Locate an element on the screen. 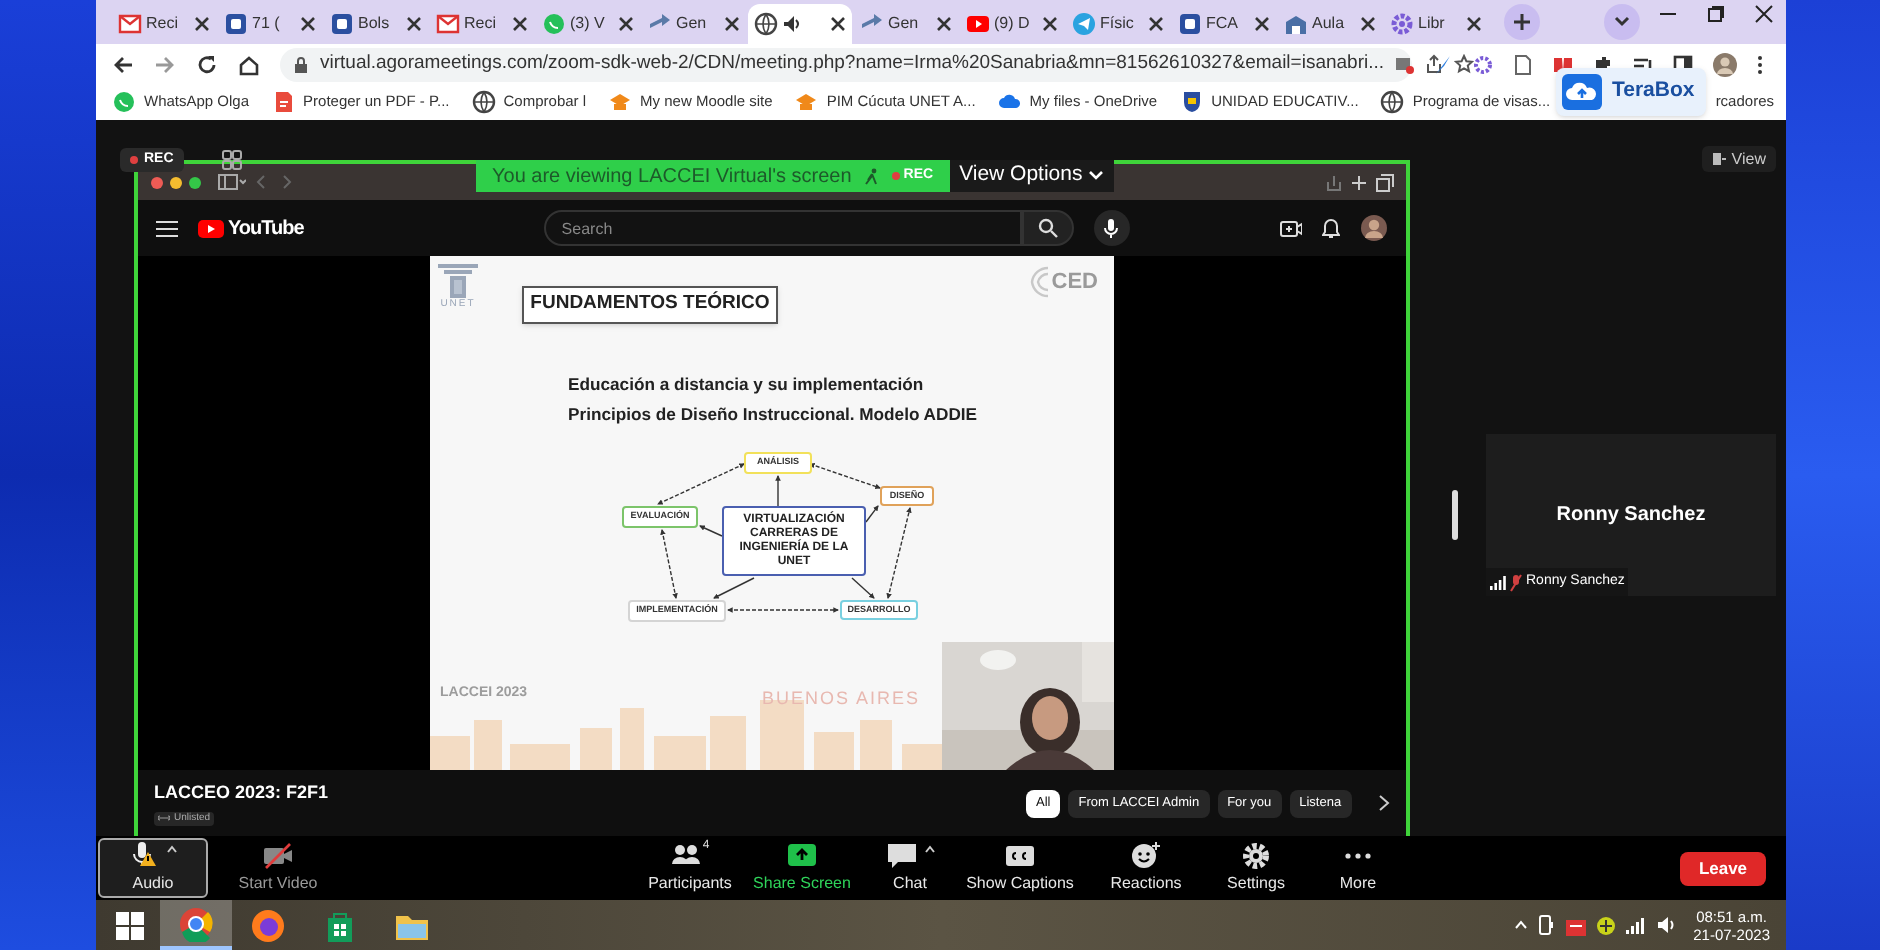 Image resolution: width=1880 pixels, height=950 pixels. lock-icon is located at coordinates (301, 64).